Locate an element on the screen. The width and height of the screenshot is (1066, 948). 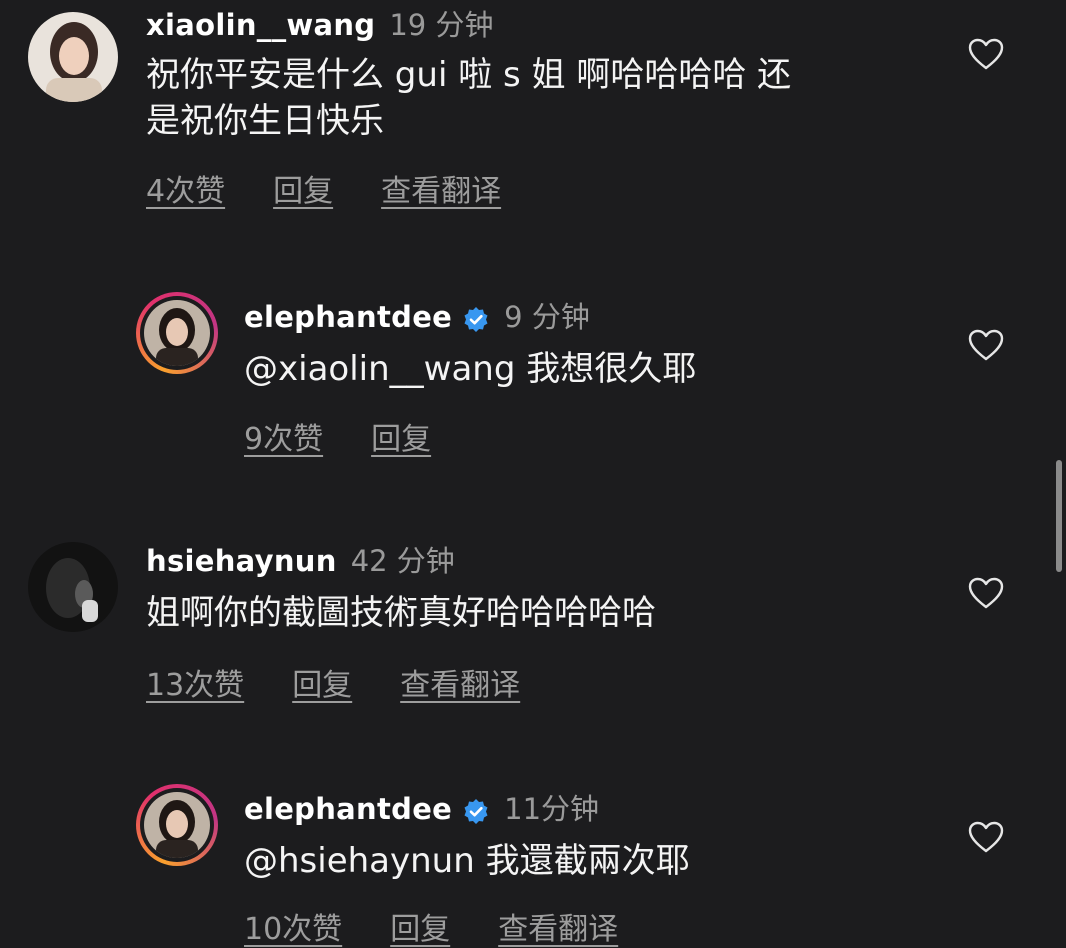
comment-actions: 10次赞 回复 查看翻译 is located at coordinates (431, 926).